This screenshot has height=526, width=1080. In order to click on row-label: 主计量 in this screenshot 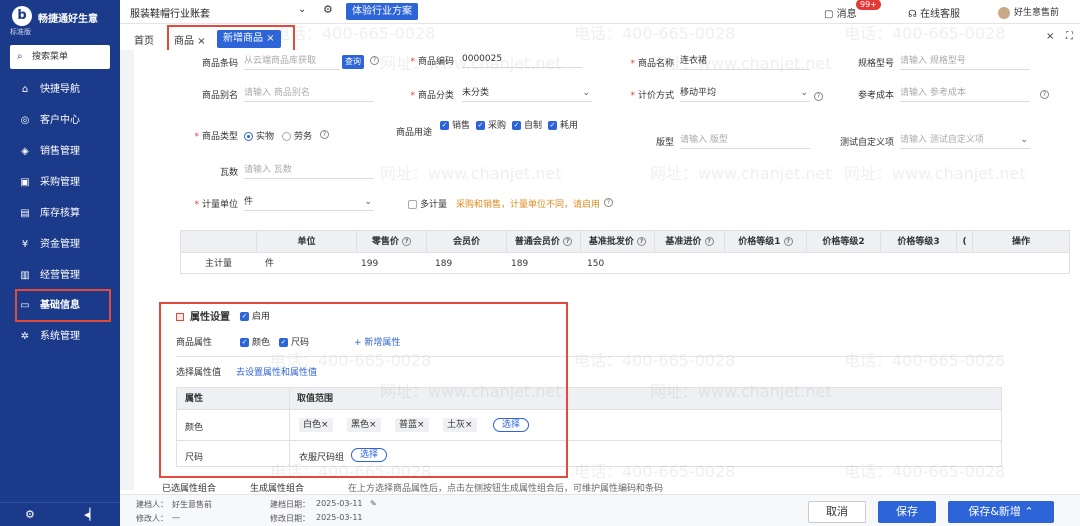, I will do `click(219, 264)`.